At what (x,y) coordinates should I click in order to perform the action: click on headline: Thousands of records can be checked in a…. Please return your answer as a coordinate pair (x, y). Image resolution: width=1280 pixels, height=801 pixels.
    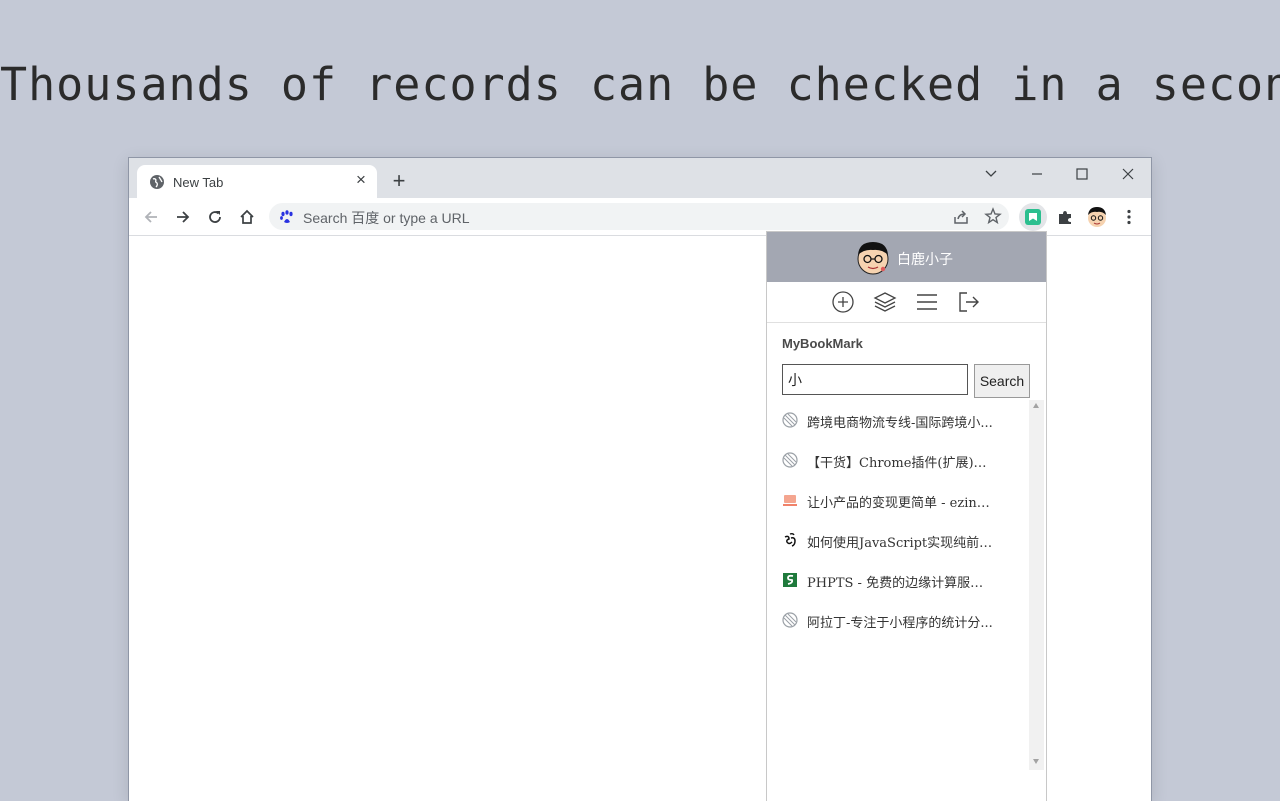
    Looking at the image, I should click on (640, 84).